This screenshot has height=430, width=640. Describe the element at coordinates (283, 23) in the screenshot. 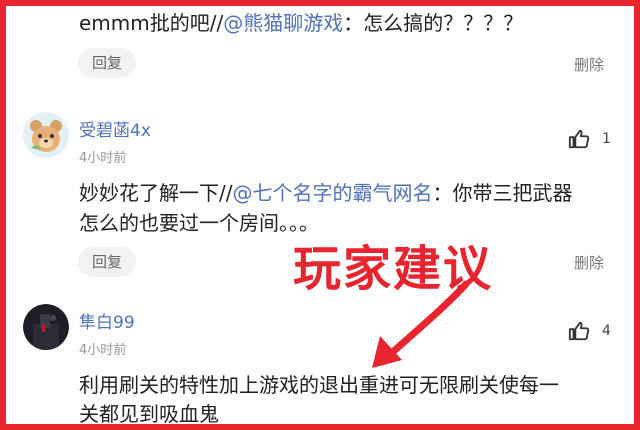

I see `mention-link: @熊猫聊游戏` at that location.